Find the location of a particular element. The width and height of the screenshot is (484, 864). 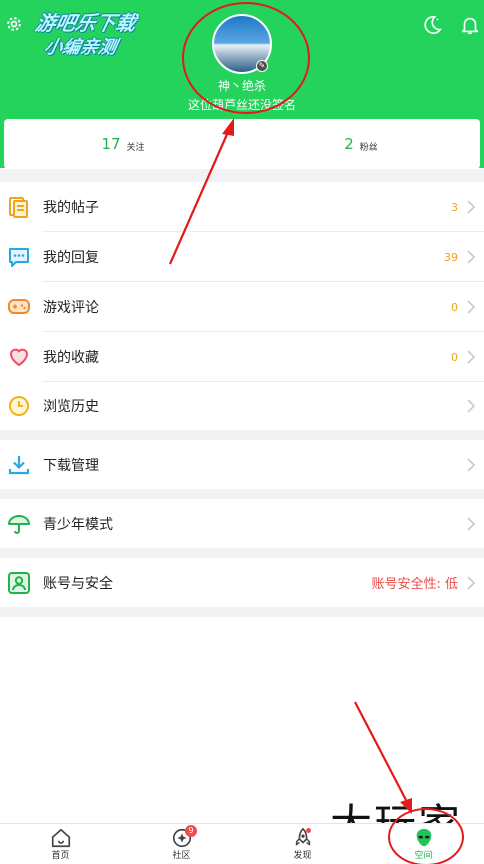

menu-item-browse-history: 浏览历史 is located at coordinates (242, 406).